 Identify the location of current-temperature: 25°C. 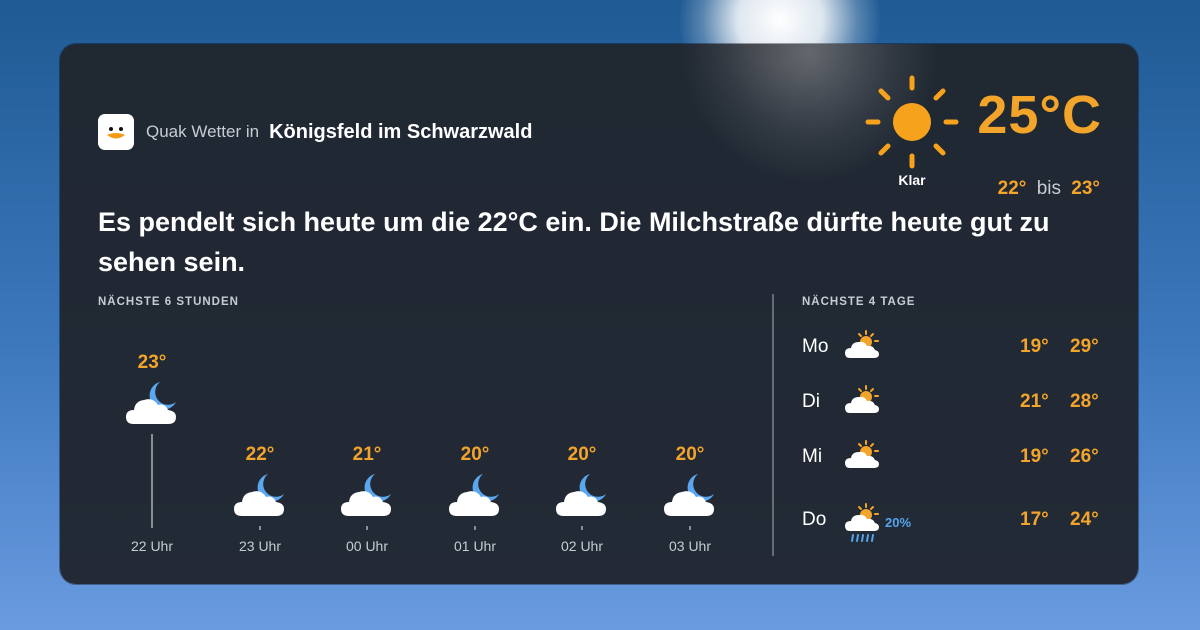
(1039, 115).